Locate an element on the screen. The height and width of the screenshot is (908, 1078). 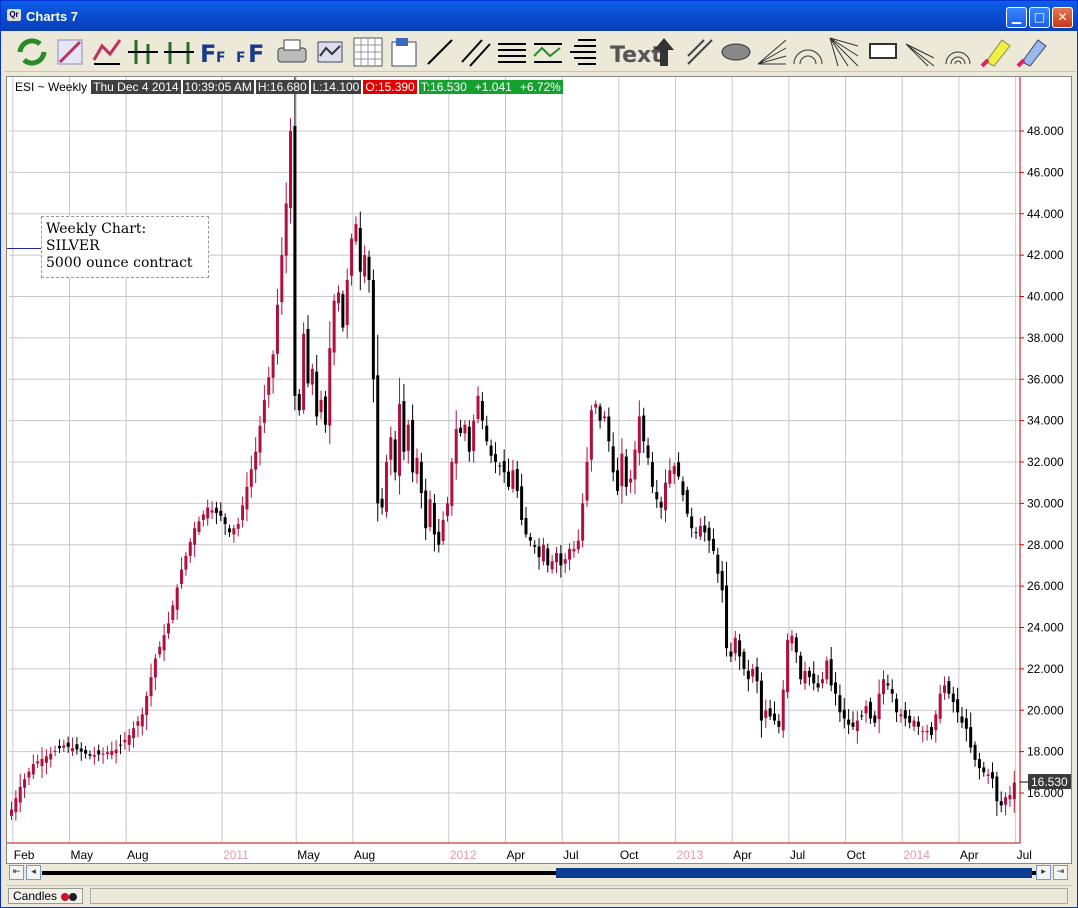
gann-fan-icon is located at coordinates (920, 55).